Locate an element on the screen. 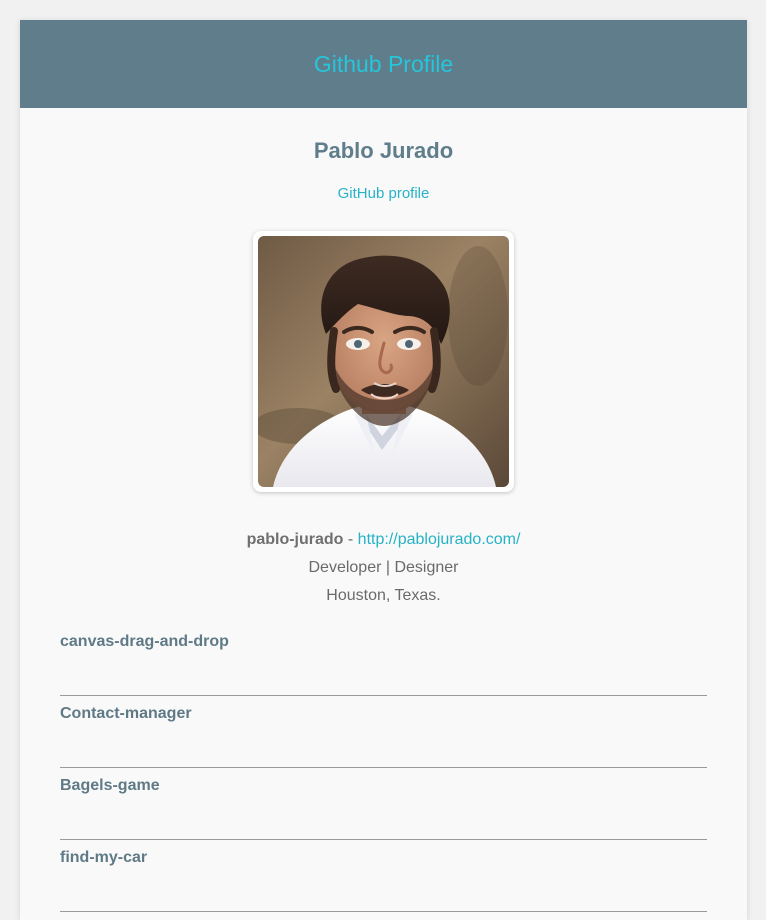 This screenshot has height=920, width=766. repository-name: Bagels-game is located at coordinates (383, 786).